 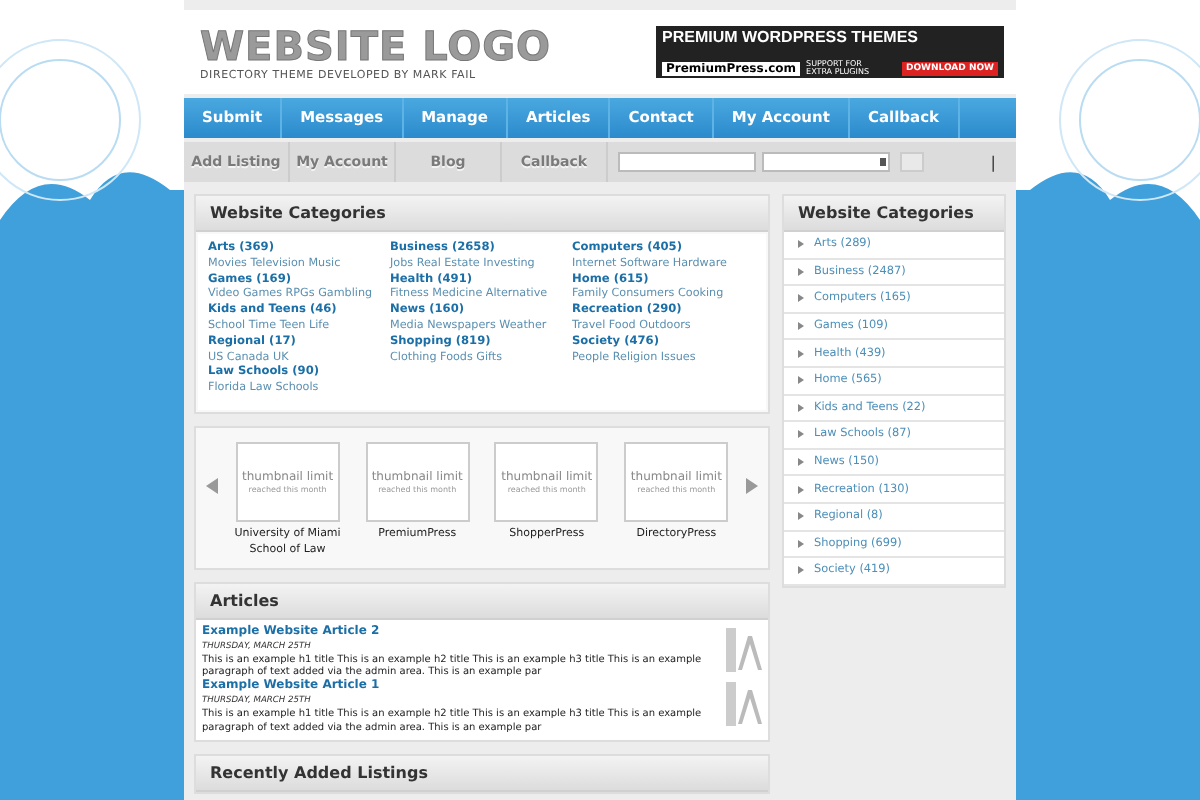 What do you see at coordinates (751, 485) in the screenshot?
I see `next-arrow-icon` at bounding box center [751, 485].